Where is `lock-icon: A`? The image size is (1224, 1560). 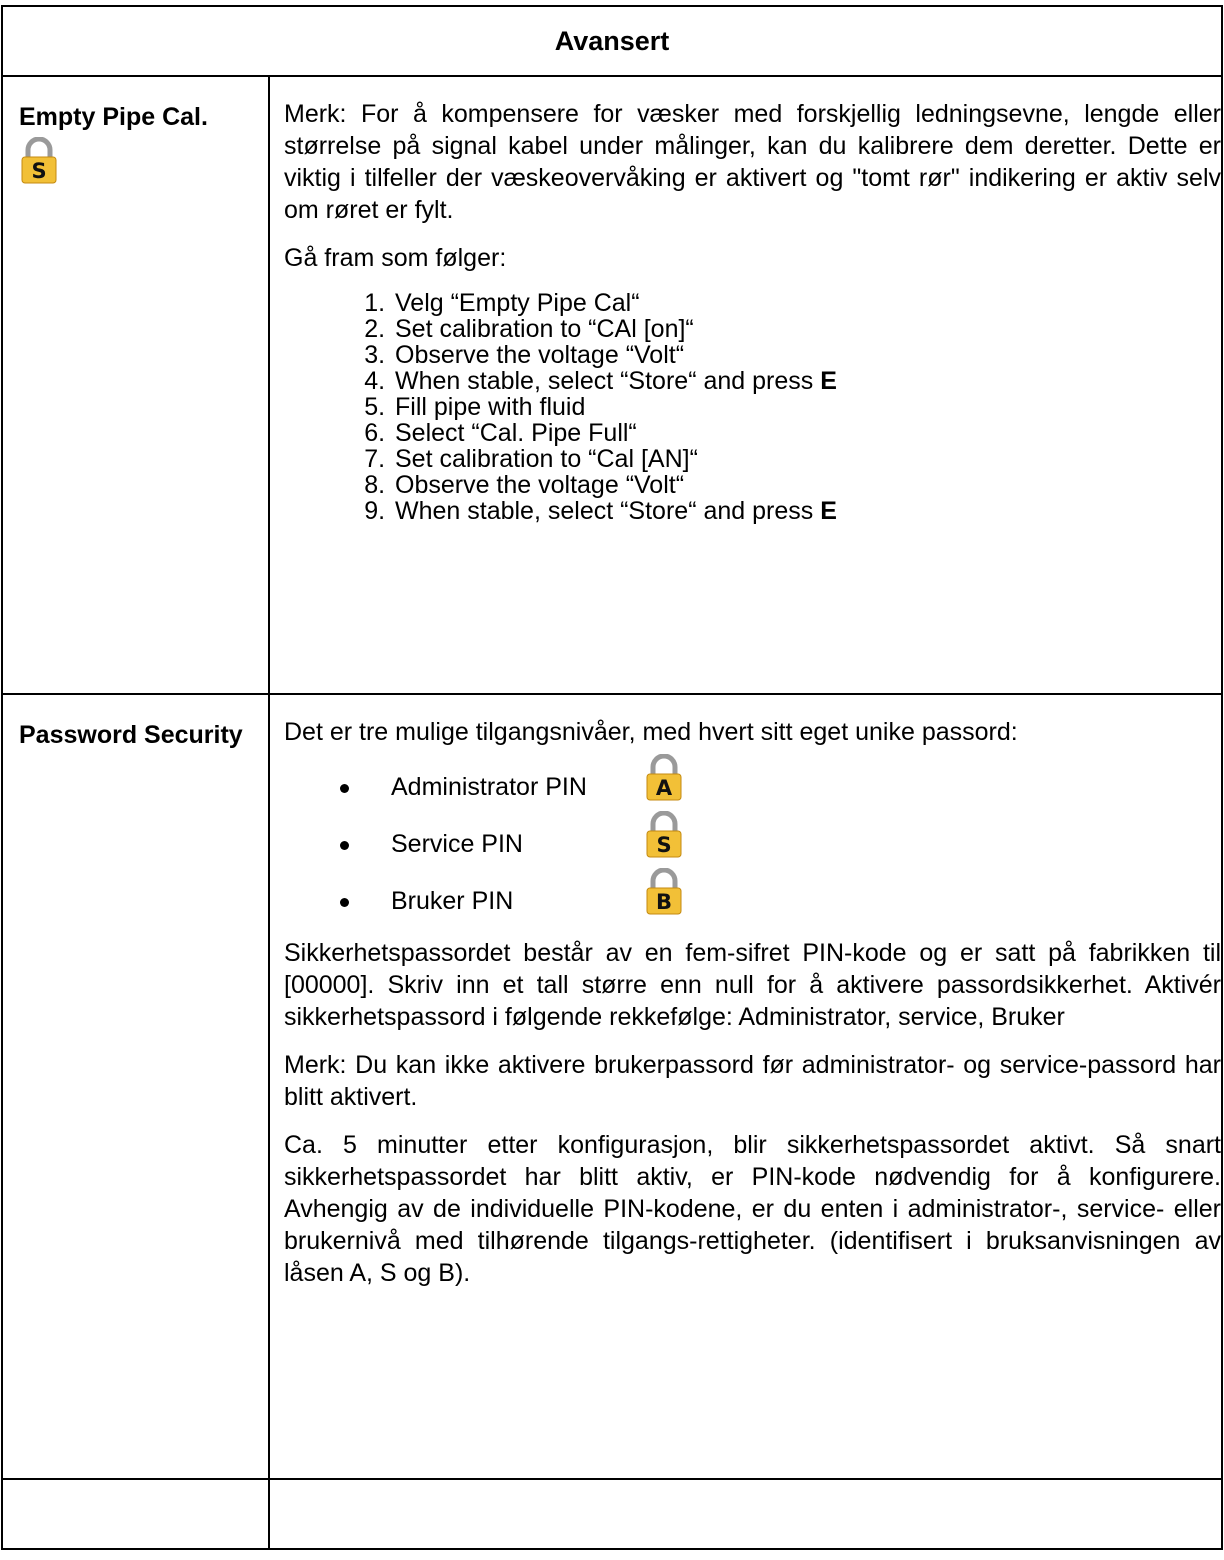 lock-icon: A is located at coordinates (664, 778).